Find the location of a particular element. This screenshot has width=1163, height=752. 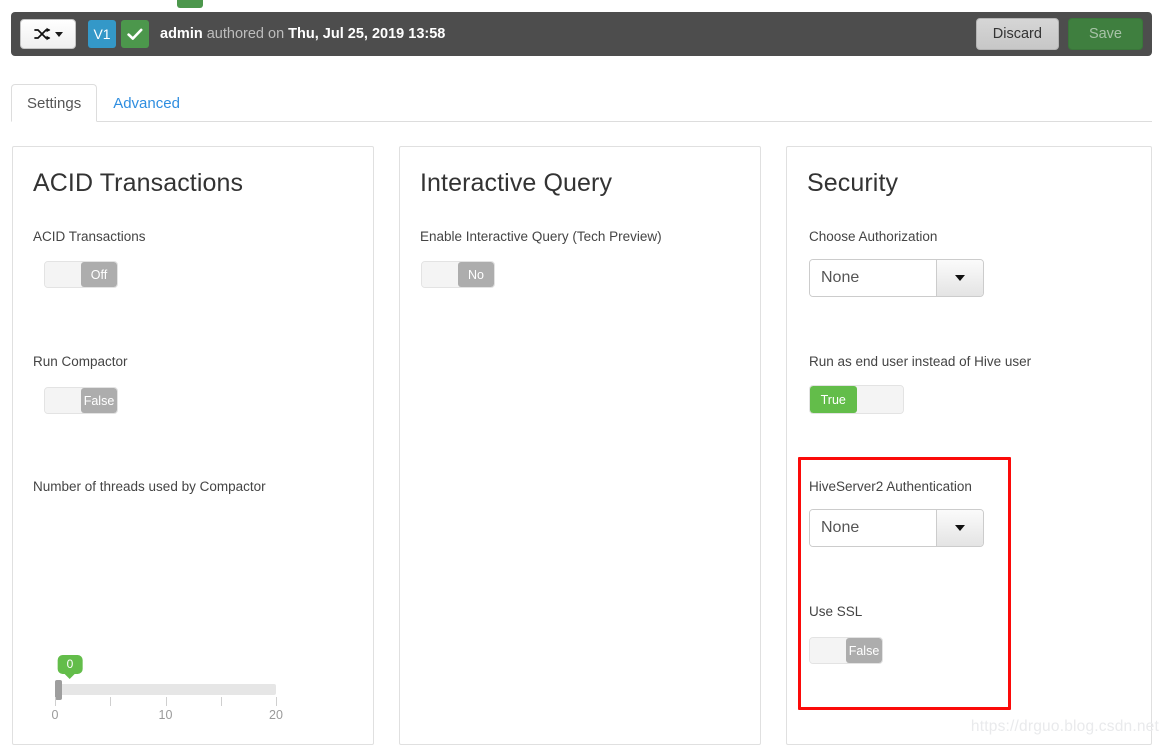

top-status-chip is located at coordinates (190, 4).